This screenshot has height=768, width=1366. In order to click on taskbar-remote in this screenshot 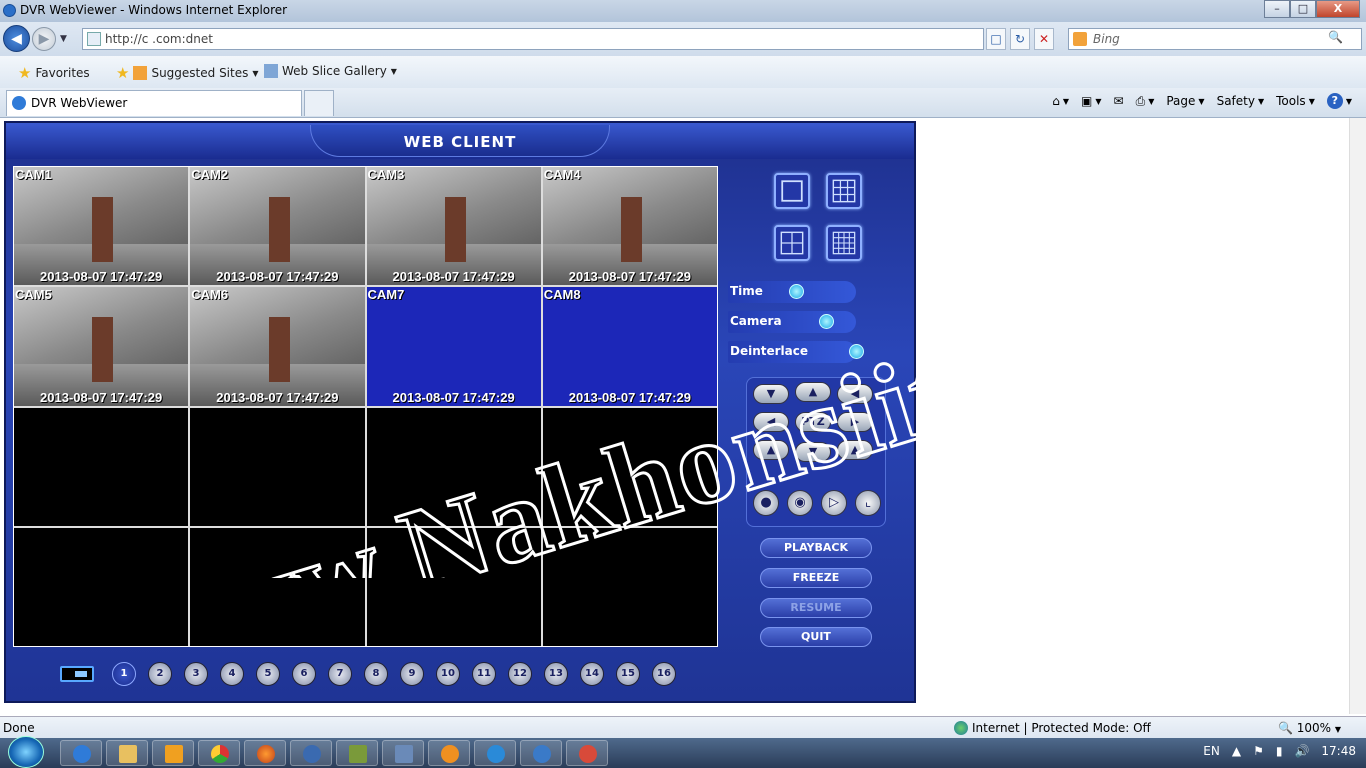, I will do `click(403, 753)`.